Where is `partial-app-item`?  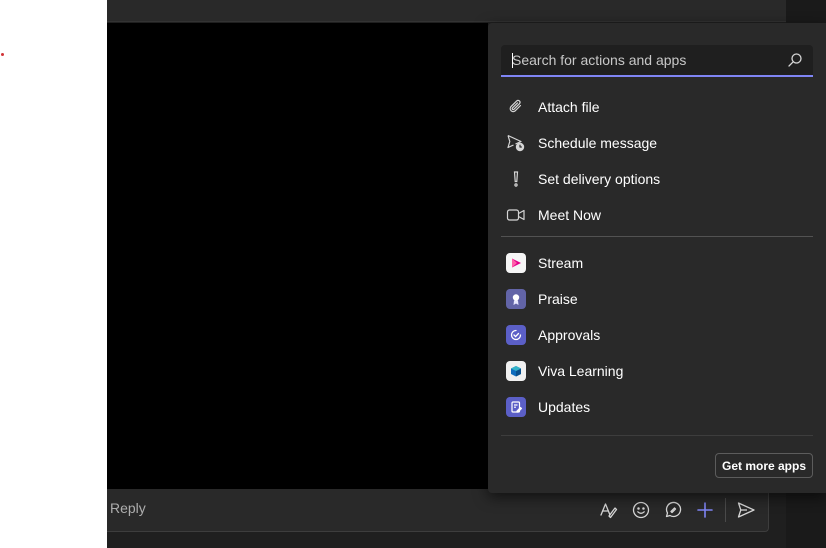
partial-app-item is located at coordinates (657, 429).